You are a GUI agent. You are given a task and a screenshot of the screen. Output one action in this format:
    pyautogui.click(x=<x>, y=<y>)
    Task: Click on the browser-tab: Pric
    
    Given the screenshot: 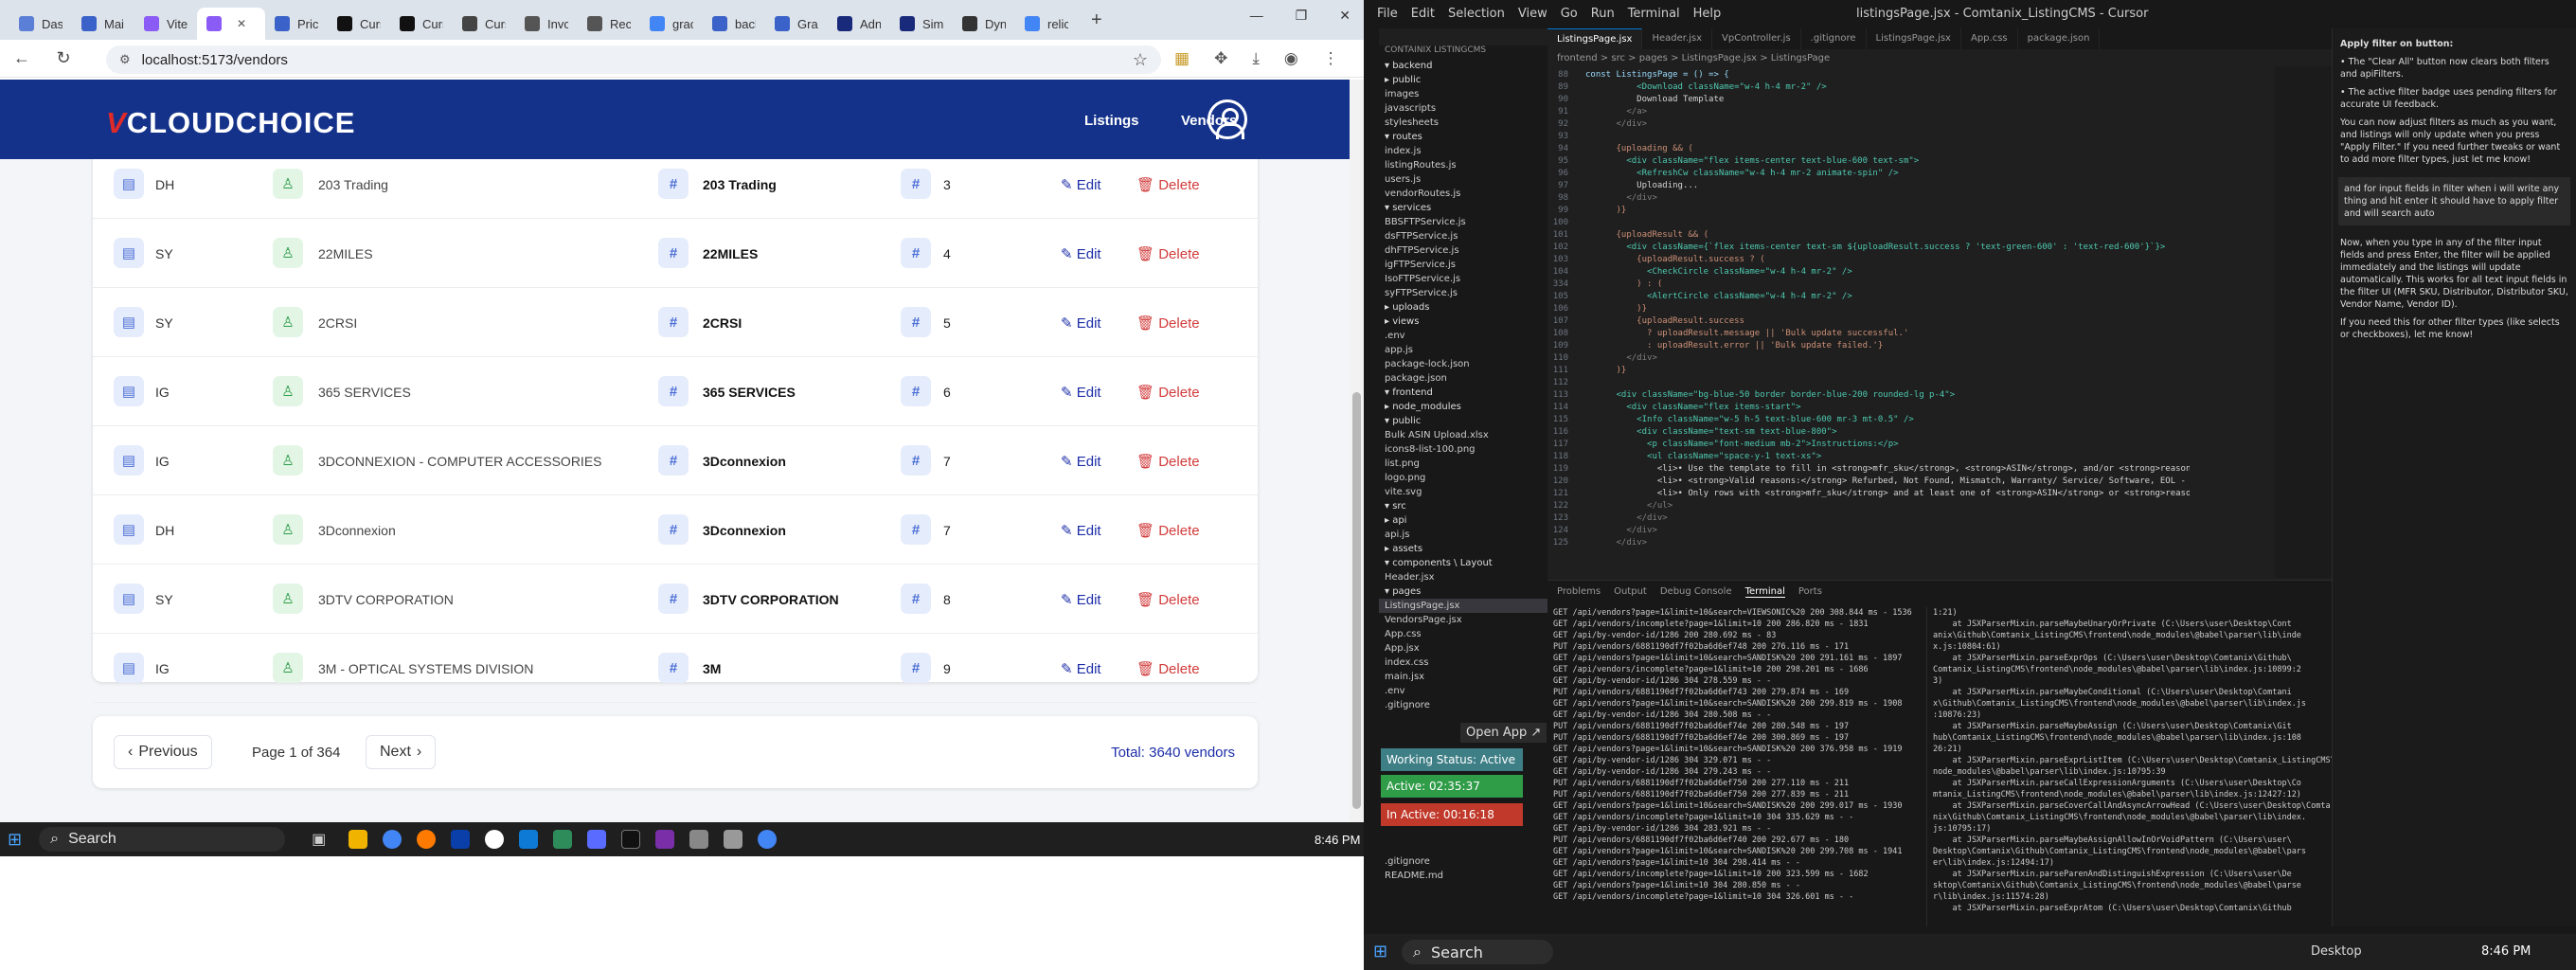 What is the action you would take?
    pyautogui.click(x=296, y=24)
    